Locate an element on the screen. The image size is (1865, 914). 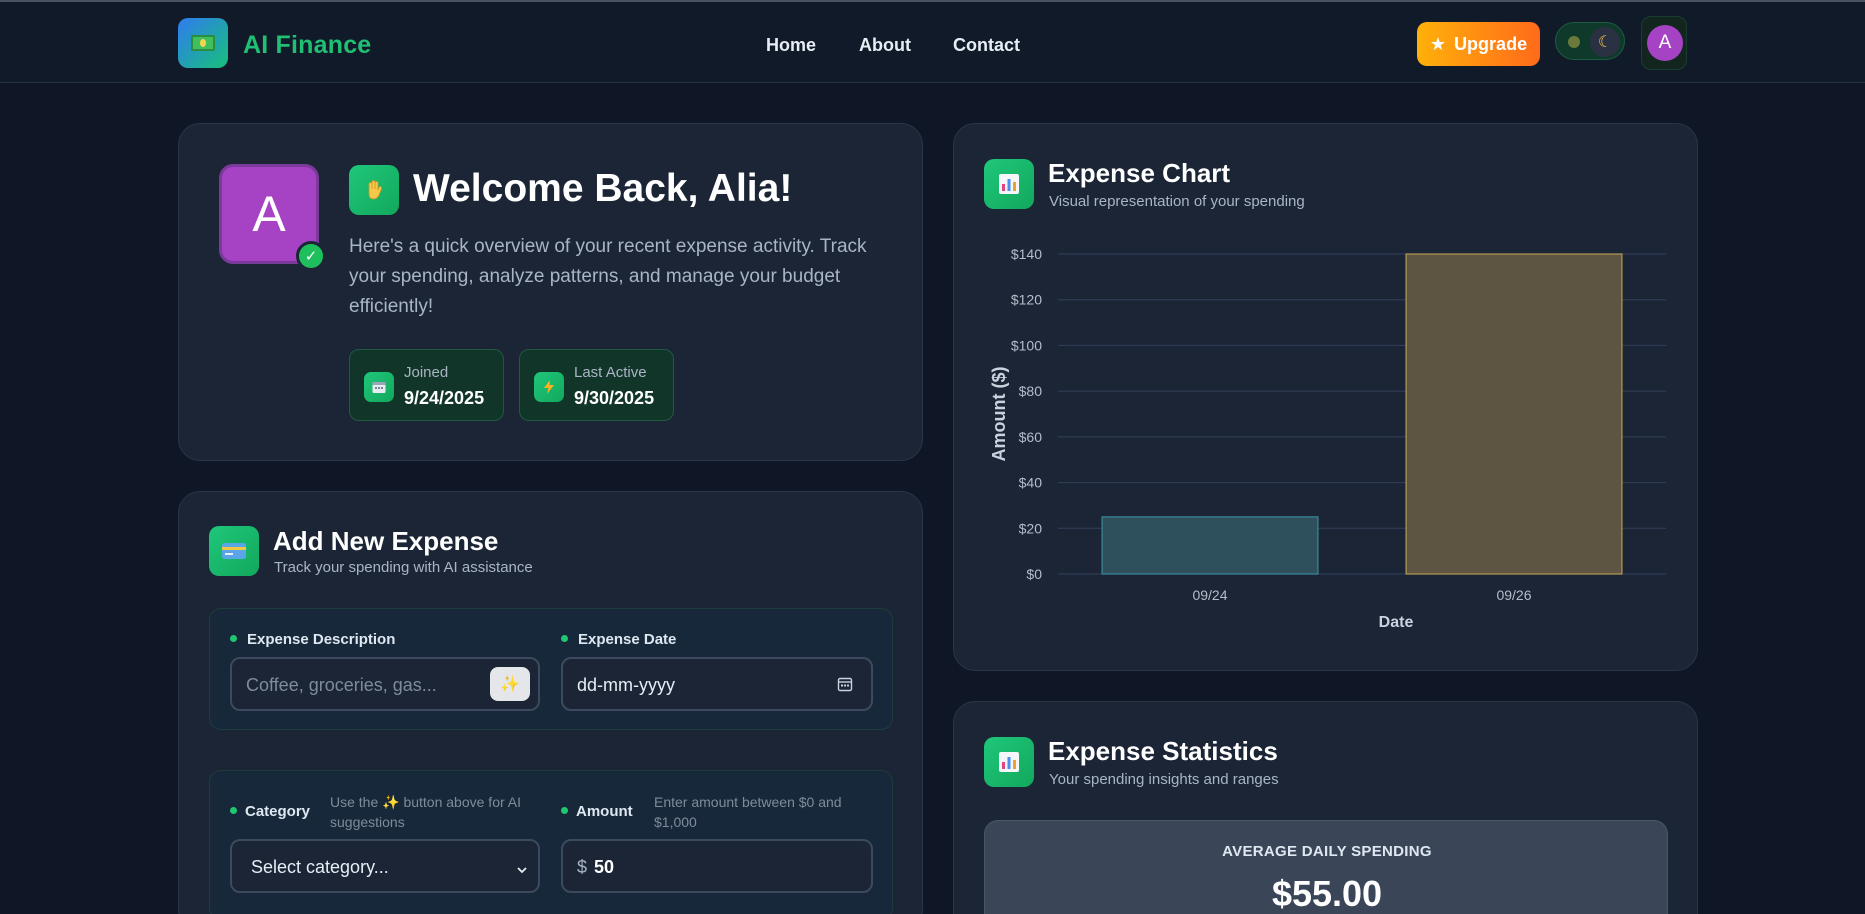
calendar-icon is located at coordinates (379, 387).